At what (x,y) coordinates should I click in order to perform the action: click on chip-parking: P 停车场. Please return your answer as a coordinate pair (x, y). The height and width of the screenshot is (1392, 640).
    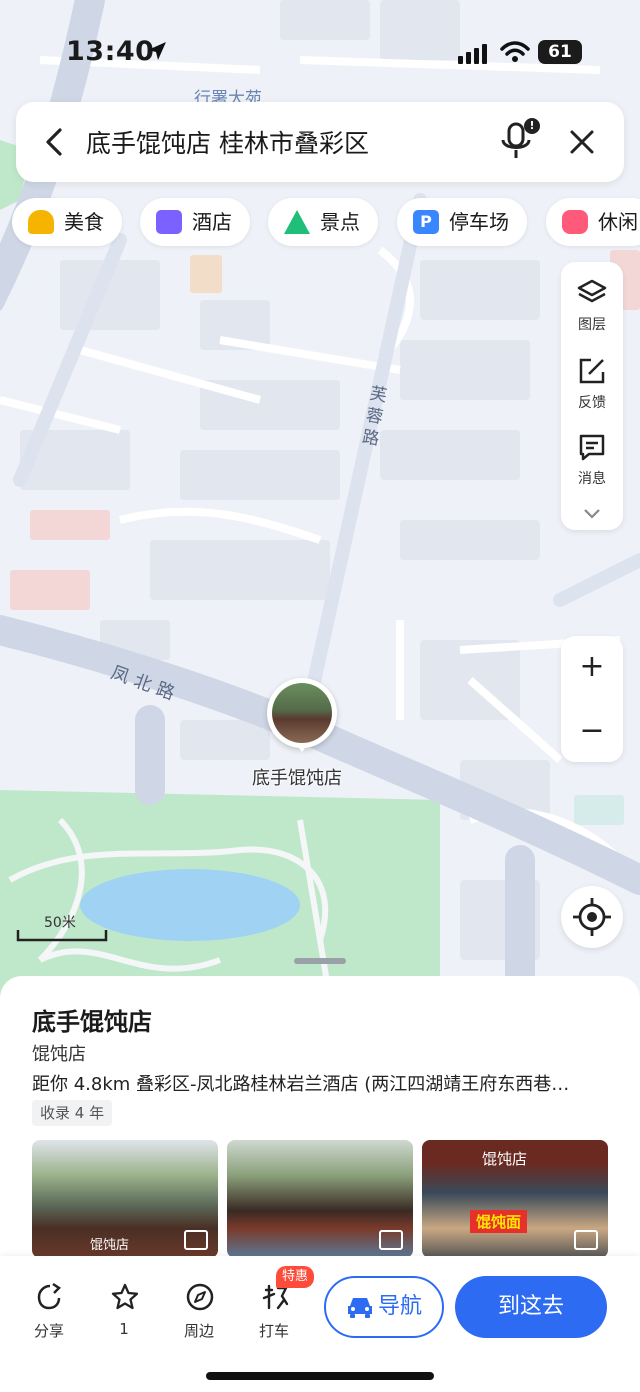
    Looking at the image, I should click on (462, 222).